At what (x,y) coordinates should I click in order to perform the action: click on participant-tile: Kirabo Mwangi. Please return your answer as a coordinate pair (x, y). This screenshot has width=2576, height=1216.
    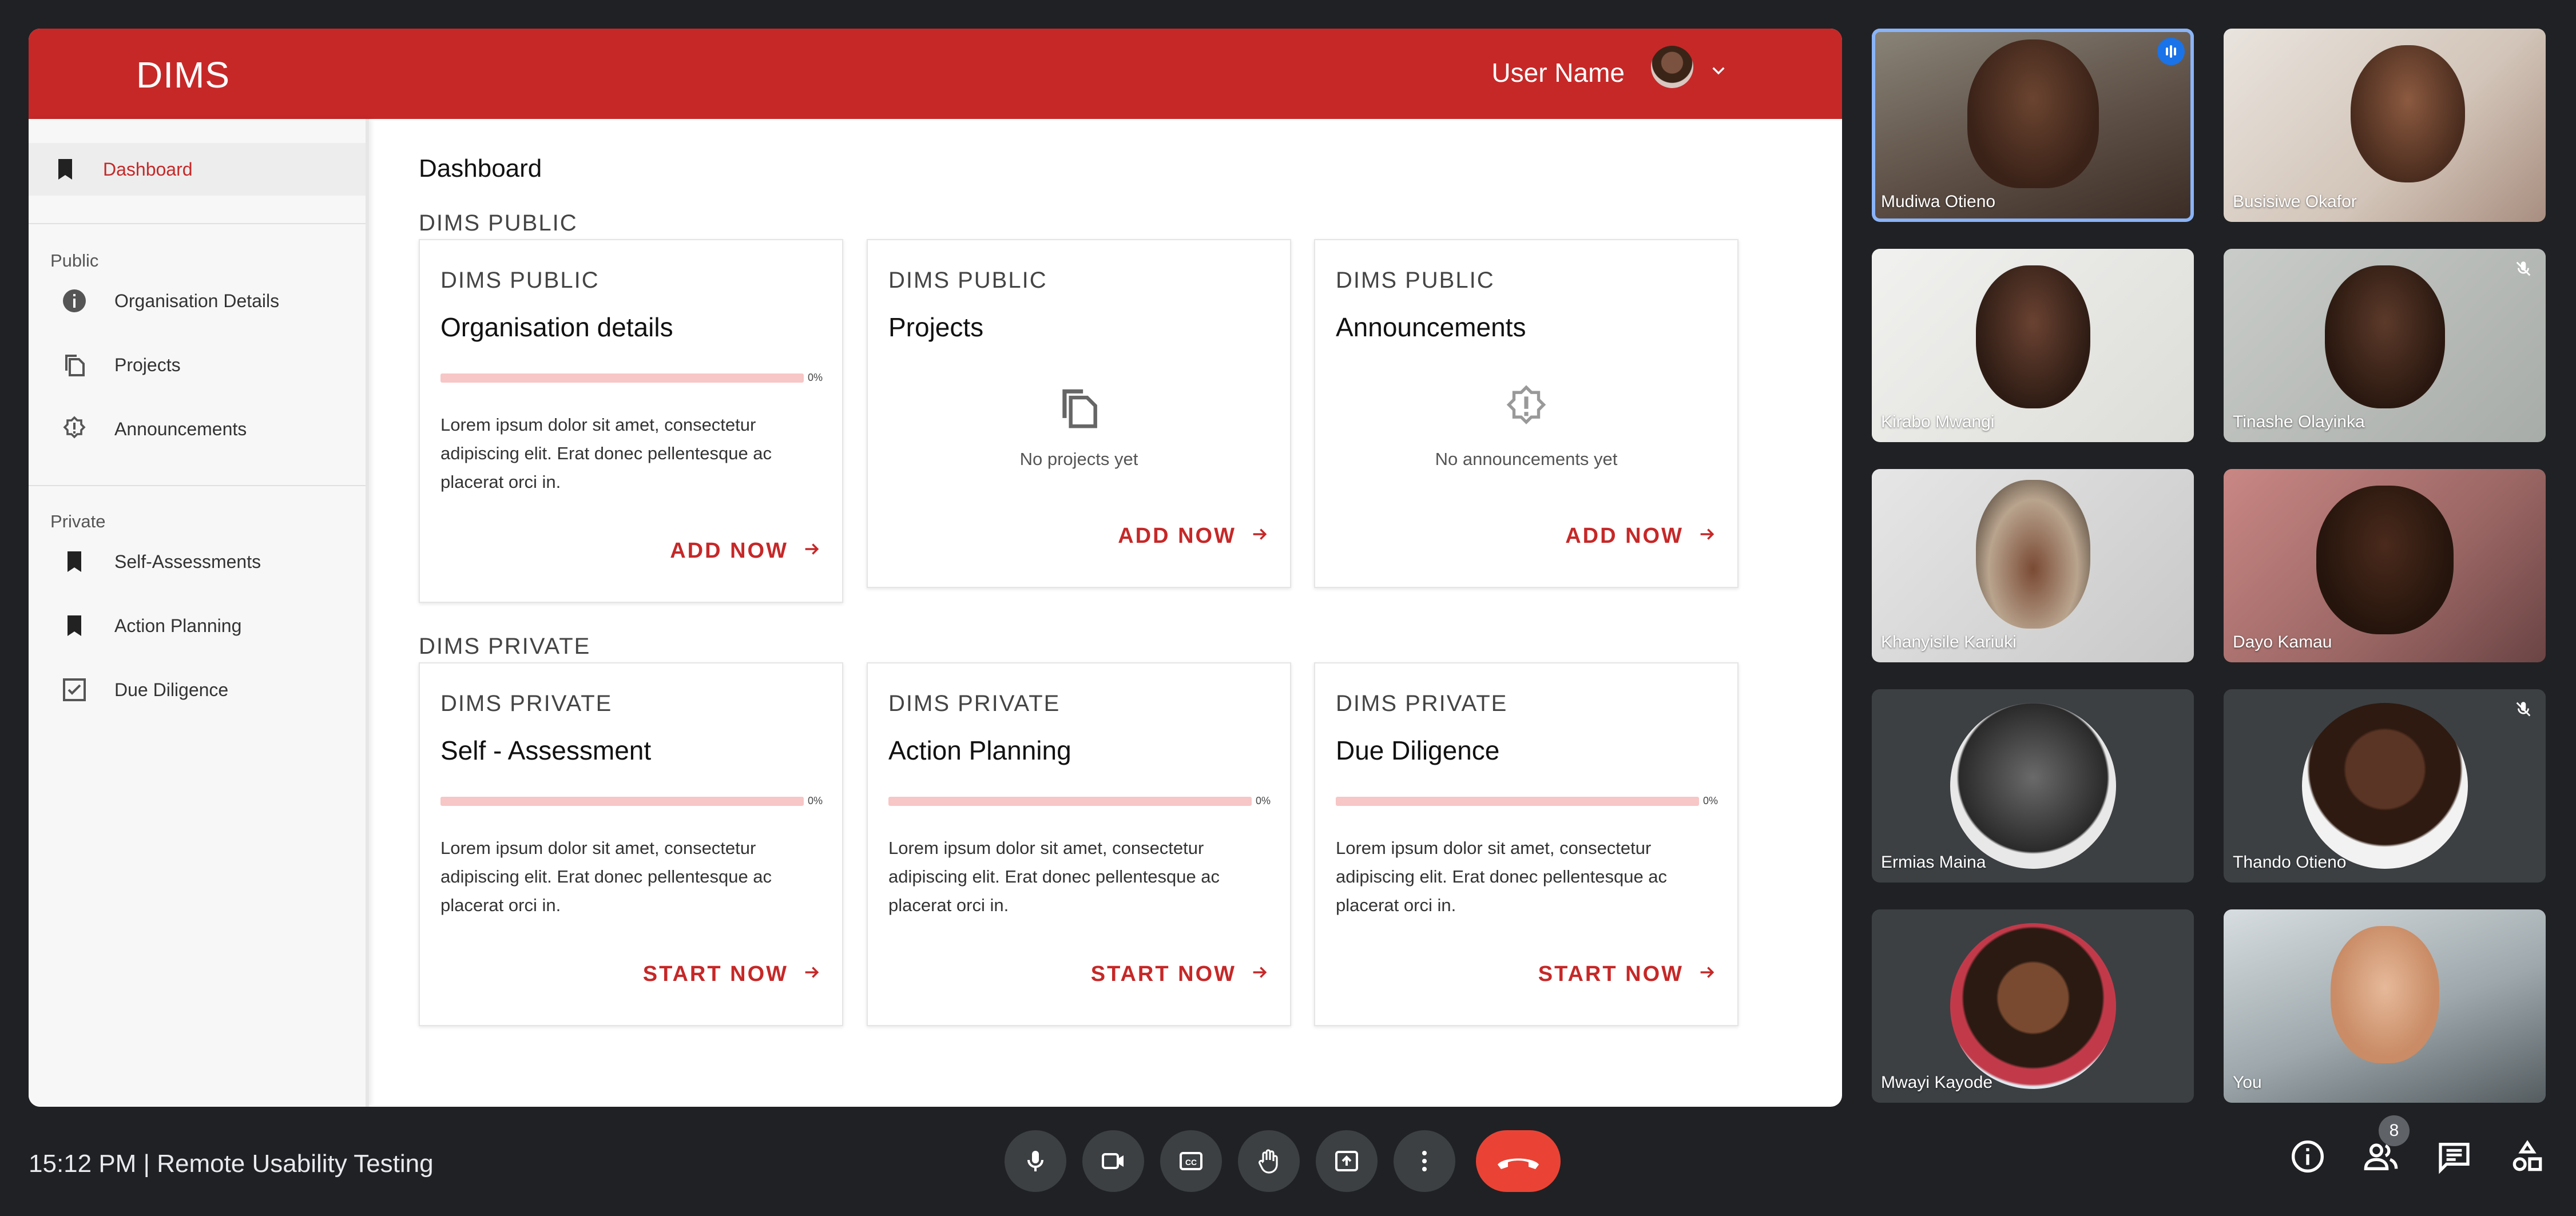
    Looking at the image, I should click on (2033, 345).